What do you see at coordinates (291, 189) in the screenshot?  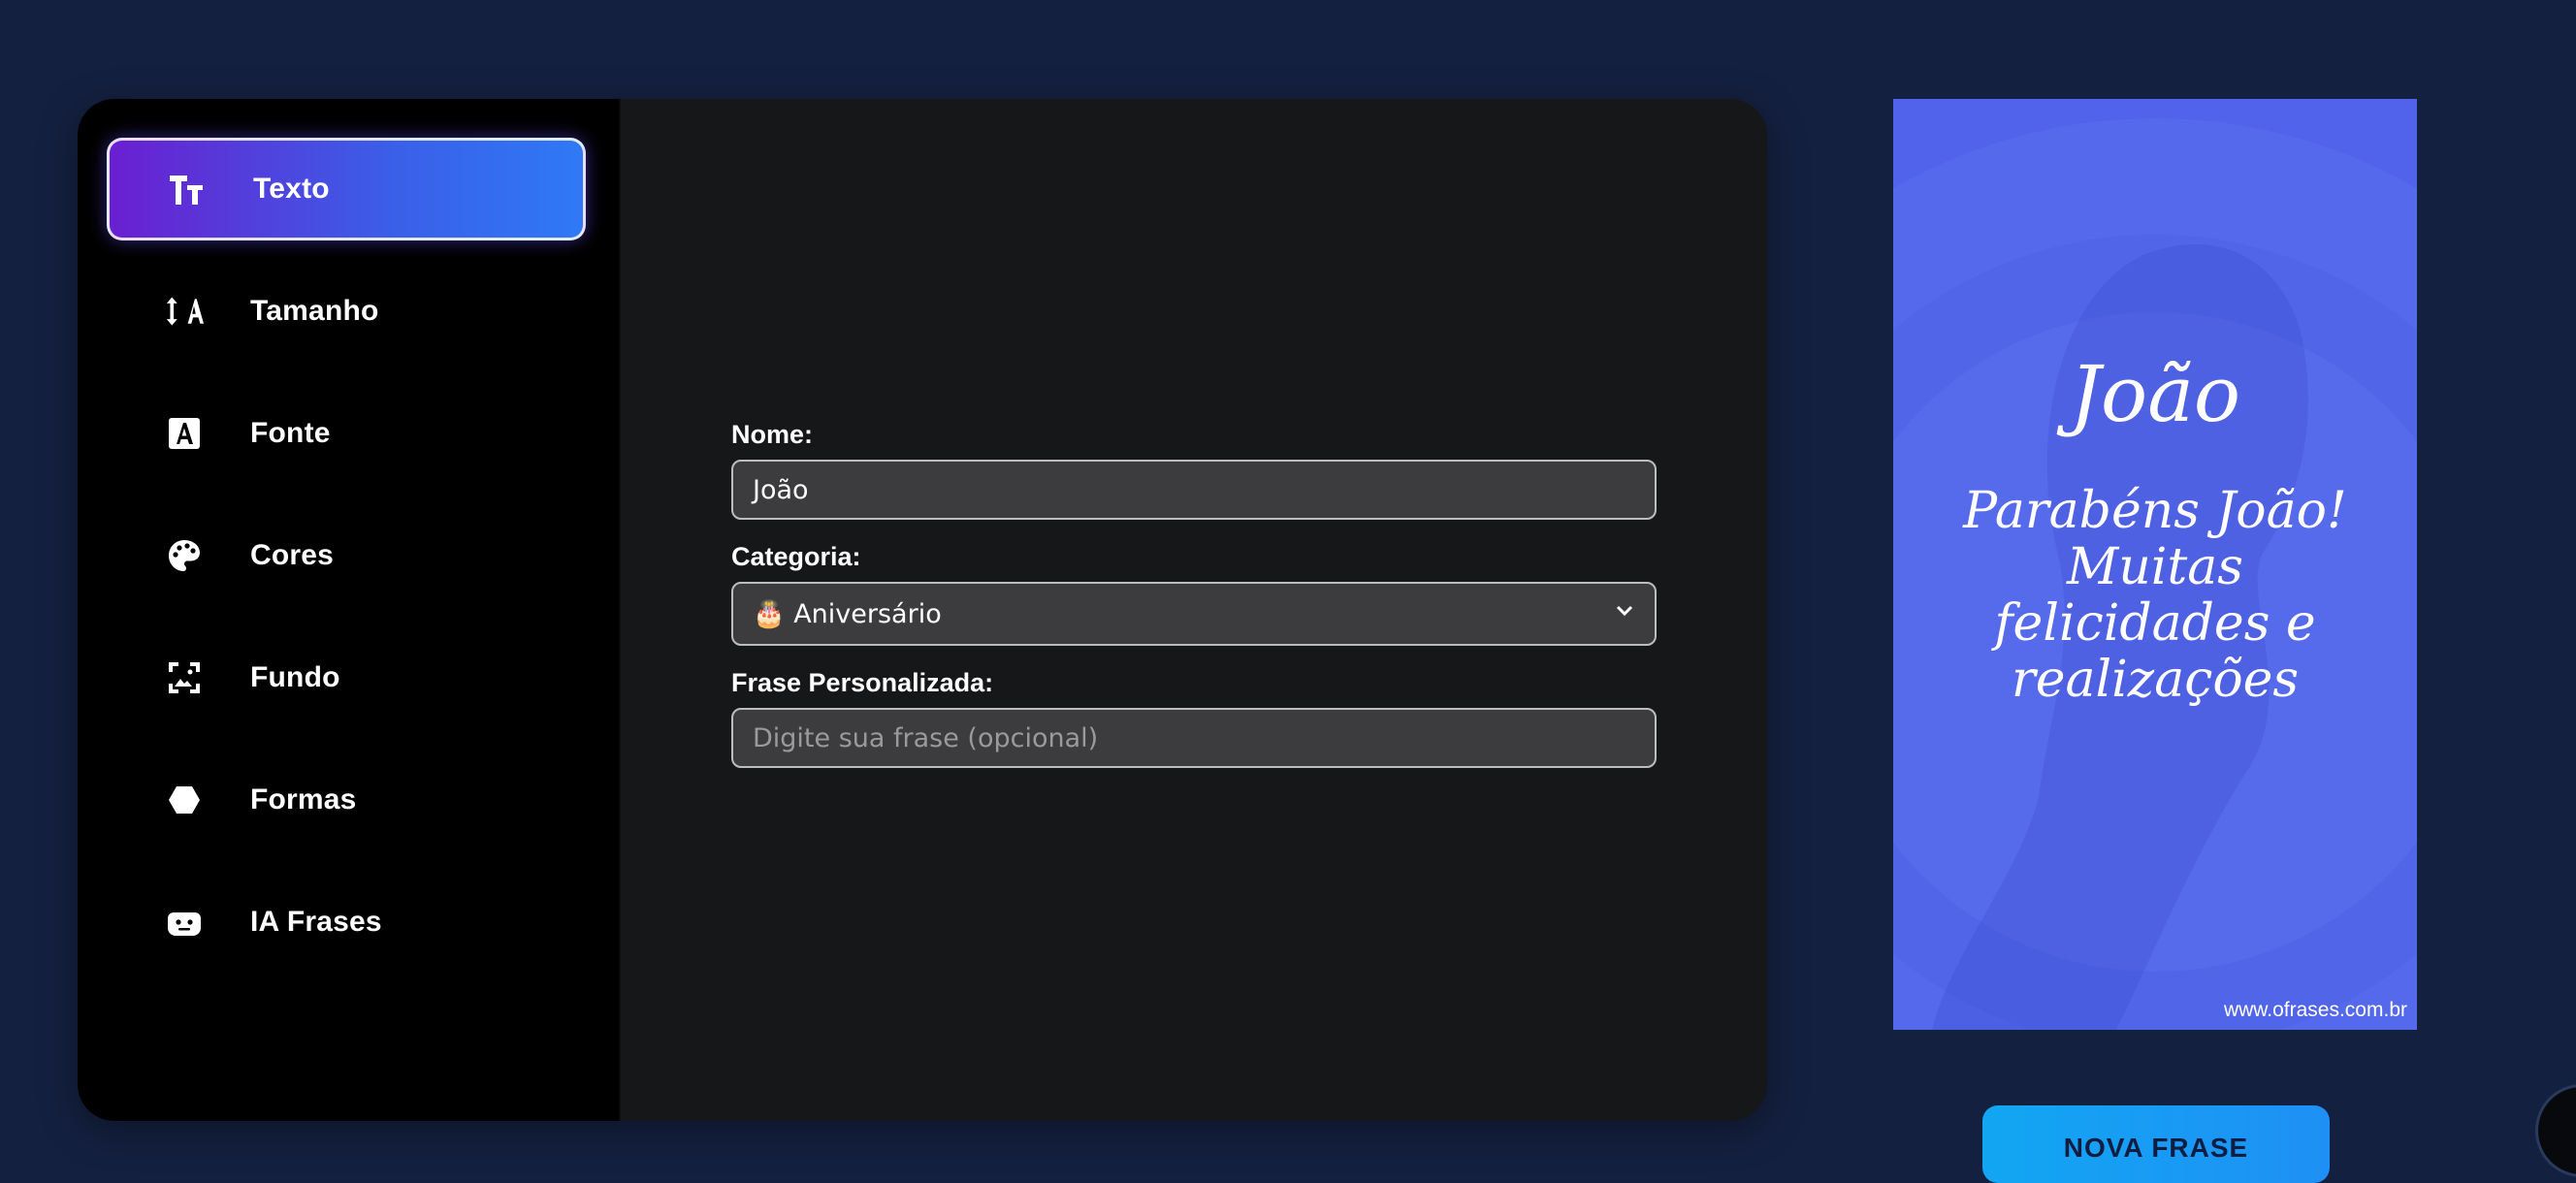 I see `sidebar-item-label: Texto` at bounding box center [291, 189].